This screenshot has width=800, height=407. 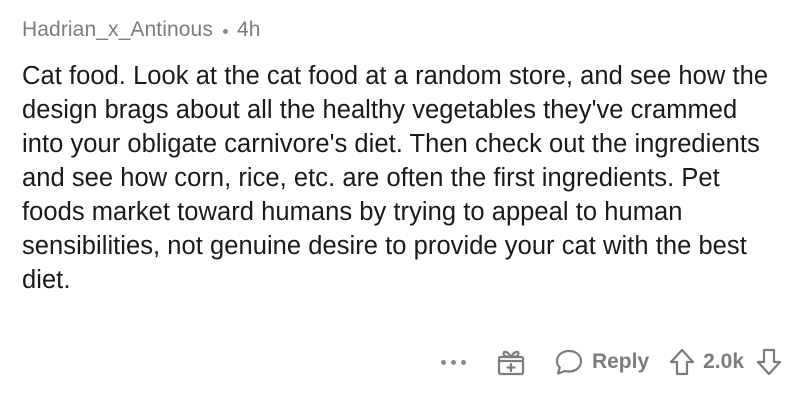 I want to click on upvote-arrow-icon, so click(x=682, y=362).